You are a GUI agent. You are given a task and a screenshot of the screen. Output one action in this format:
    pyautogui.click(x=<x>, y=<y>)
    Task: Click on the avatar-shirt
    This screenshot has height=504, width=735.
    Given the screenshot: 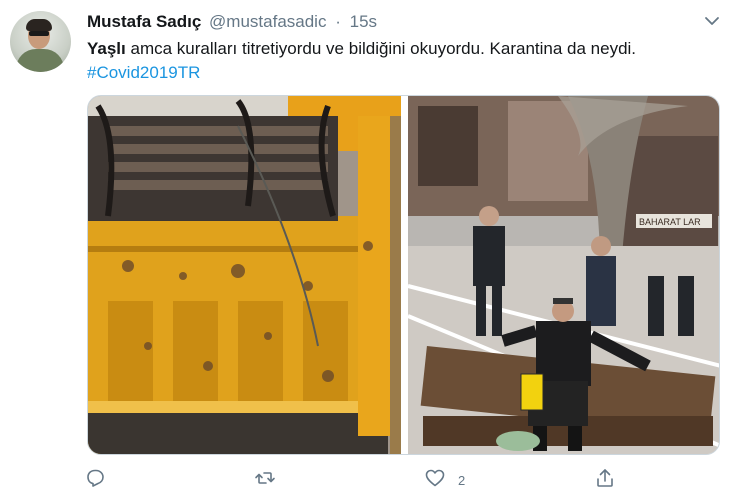 What is the action you would take?
    pyautogui.click(x=40, y=60)
    